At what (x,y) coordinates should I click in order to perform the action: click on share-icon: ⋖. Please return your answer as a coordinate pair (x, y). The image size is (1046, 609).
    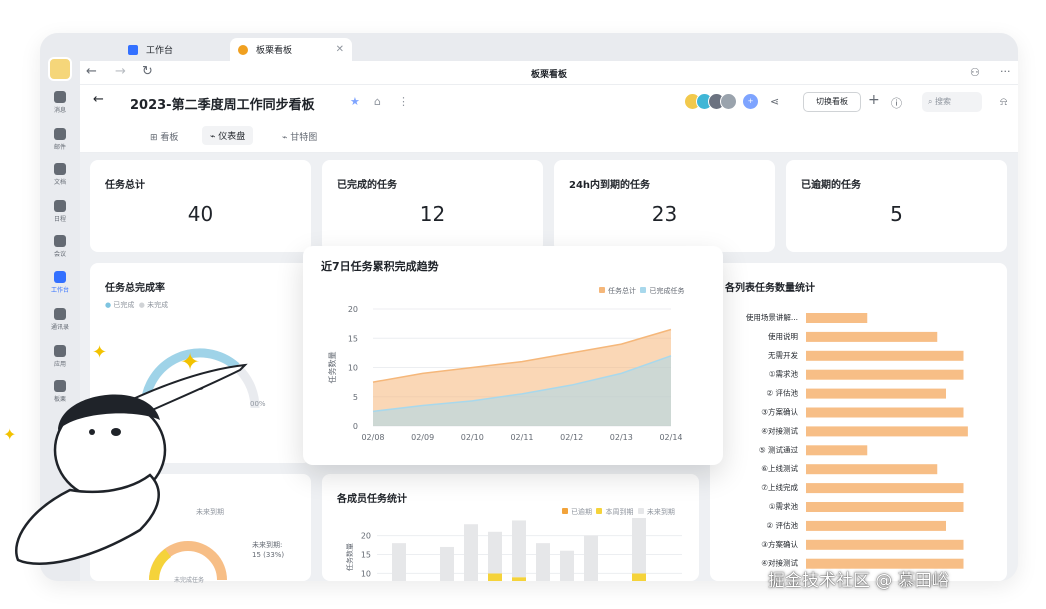
    Looking at the image, I should click on (774, 101).